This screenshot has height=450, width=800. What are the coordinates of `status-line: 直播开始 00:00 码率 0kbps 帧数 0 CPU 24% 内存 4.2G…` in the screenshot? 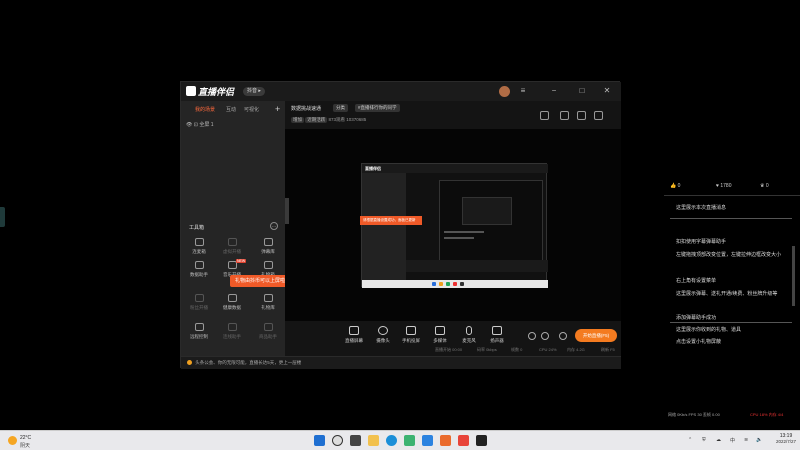 It's located at (525, 349).